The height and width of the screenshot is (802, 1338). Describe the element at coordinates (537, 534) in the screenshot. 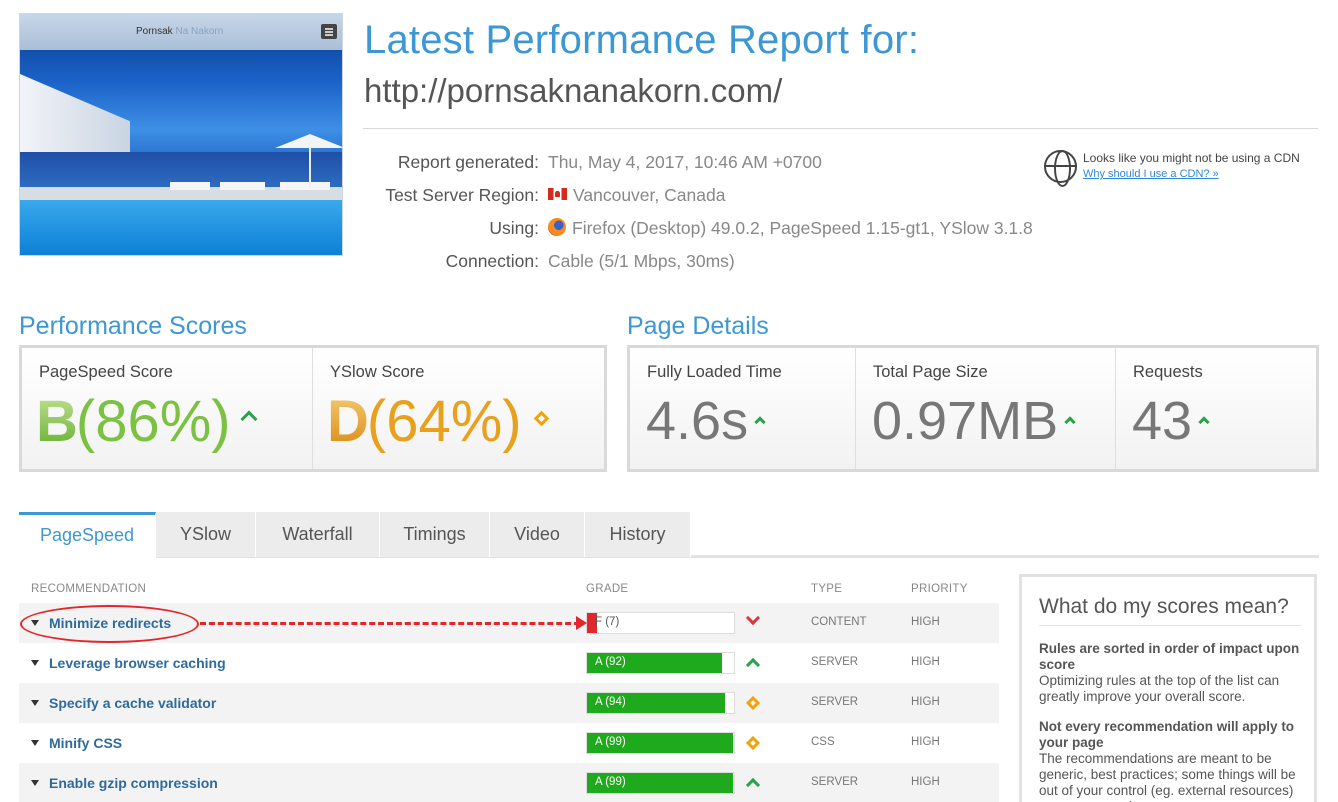

I see `tab-video: Video` at that location.